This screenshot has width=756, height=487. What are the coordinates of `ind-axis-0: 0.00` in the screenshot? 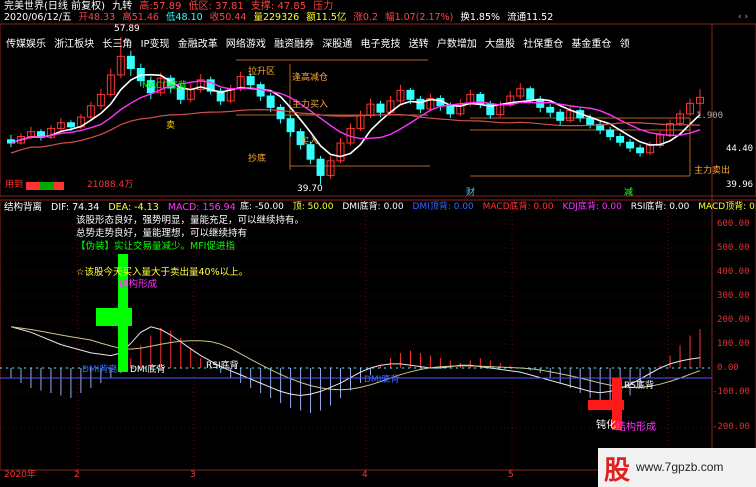 It's located at (728, 368).